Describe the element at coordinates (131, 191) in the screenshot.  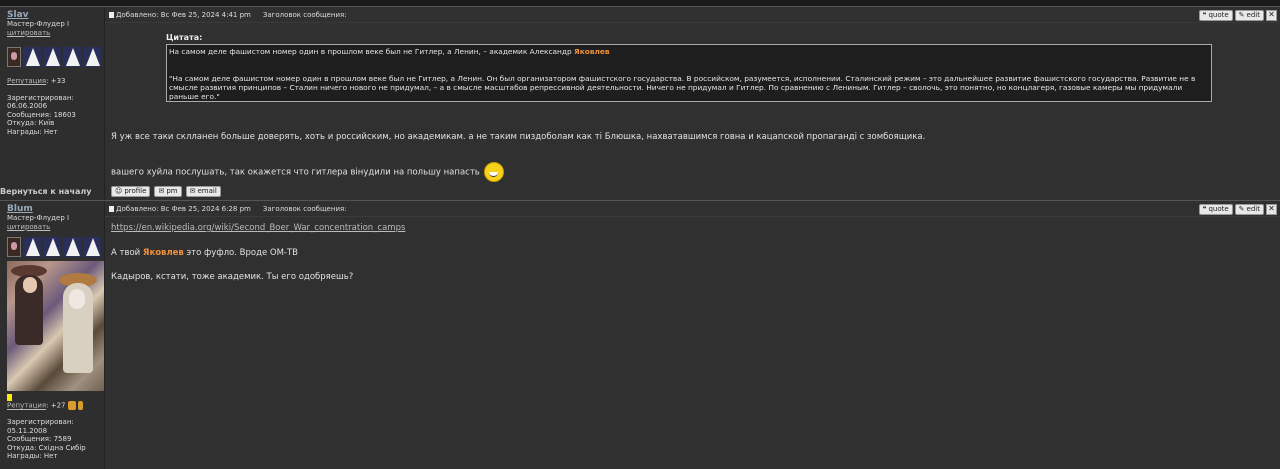
I see `profile-button: ☺ profile` at that location.